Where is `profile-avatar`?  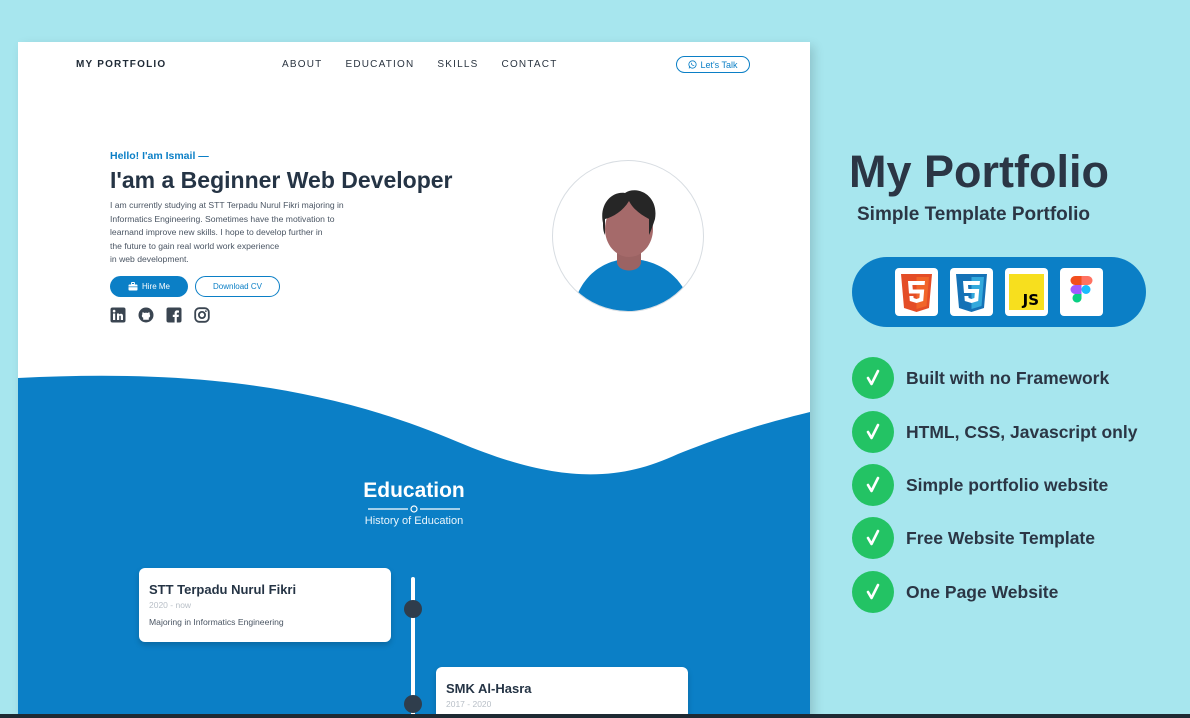
profile-avatar is located at coordinates (628, 236).